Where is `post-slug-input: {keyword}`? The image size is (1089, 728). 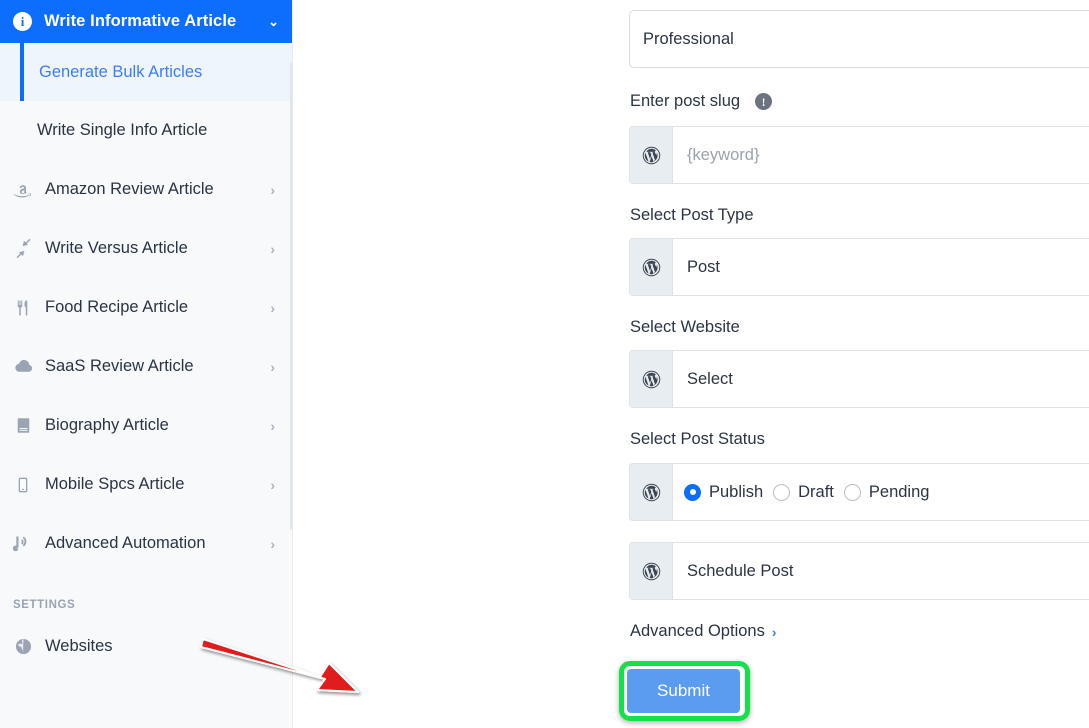 post-slug-input: {keyword} is located at coordinates (881, 155).